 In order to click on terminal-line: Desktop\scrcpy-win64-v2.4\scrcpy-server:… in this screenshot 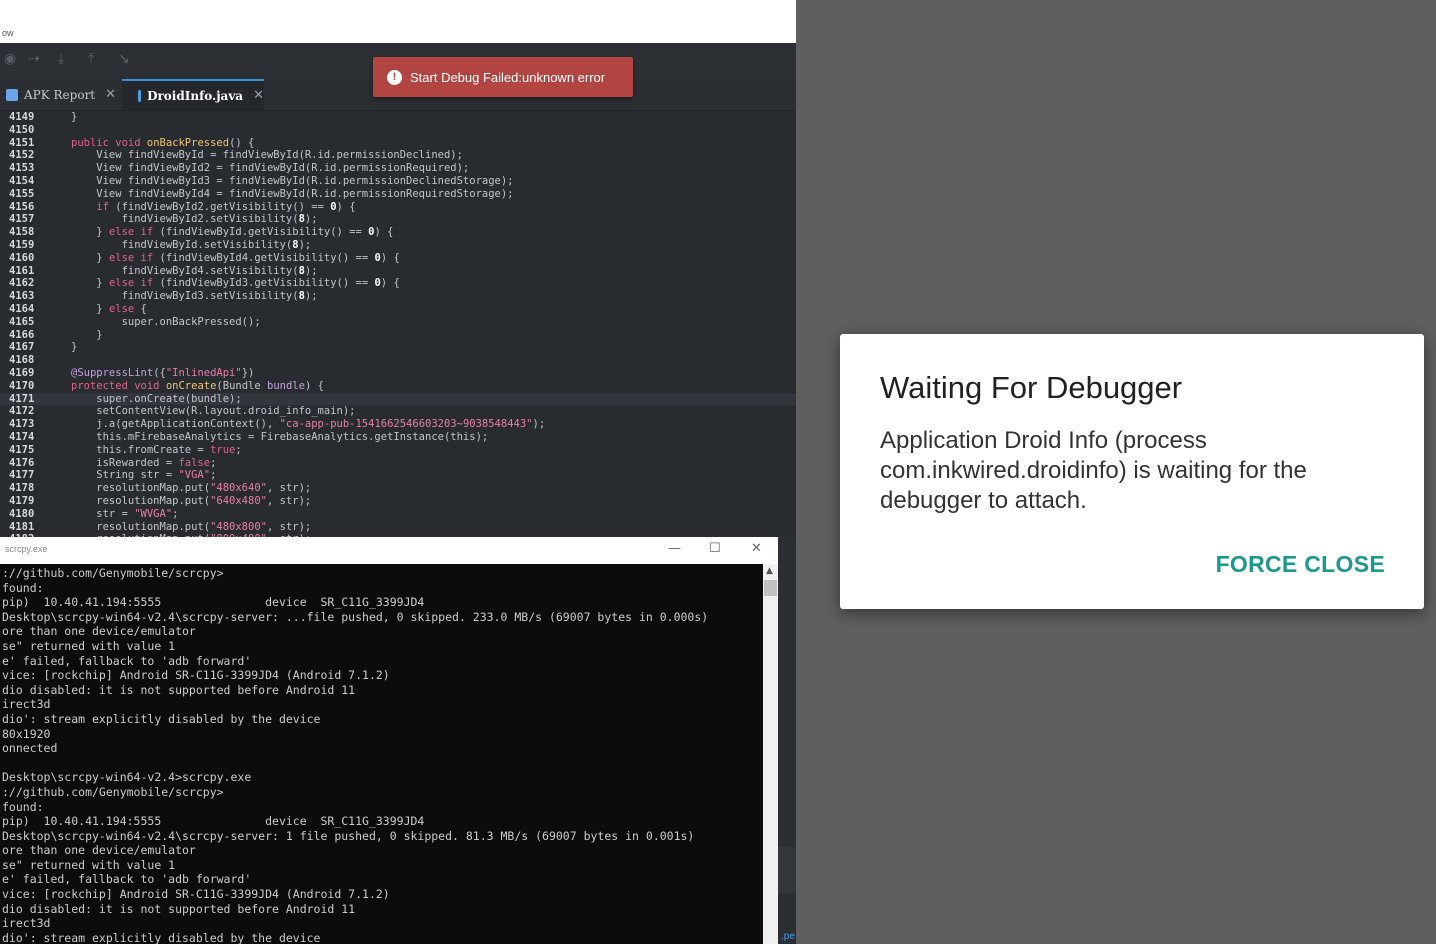, I will do `click(348, 835)`.